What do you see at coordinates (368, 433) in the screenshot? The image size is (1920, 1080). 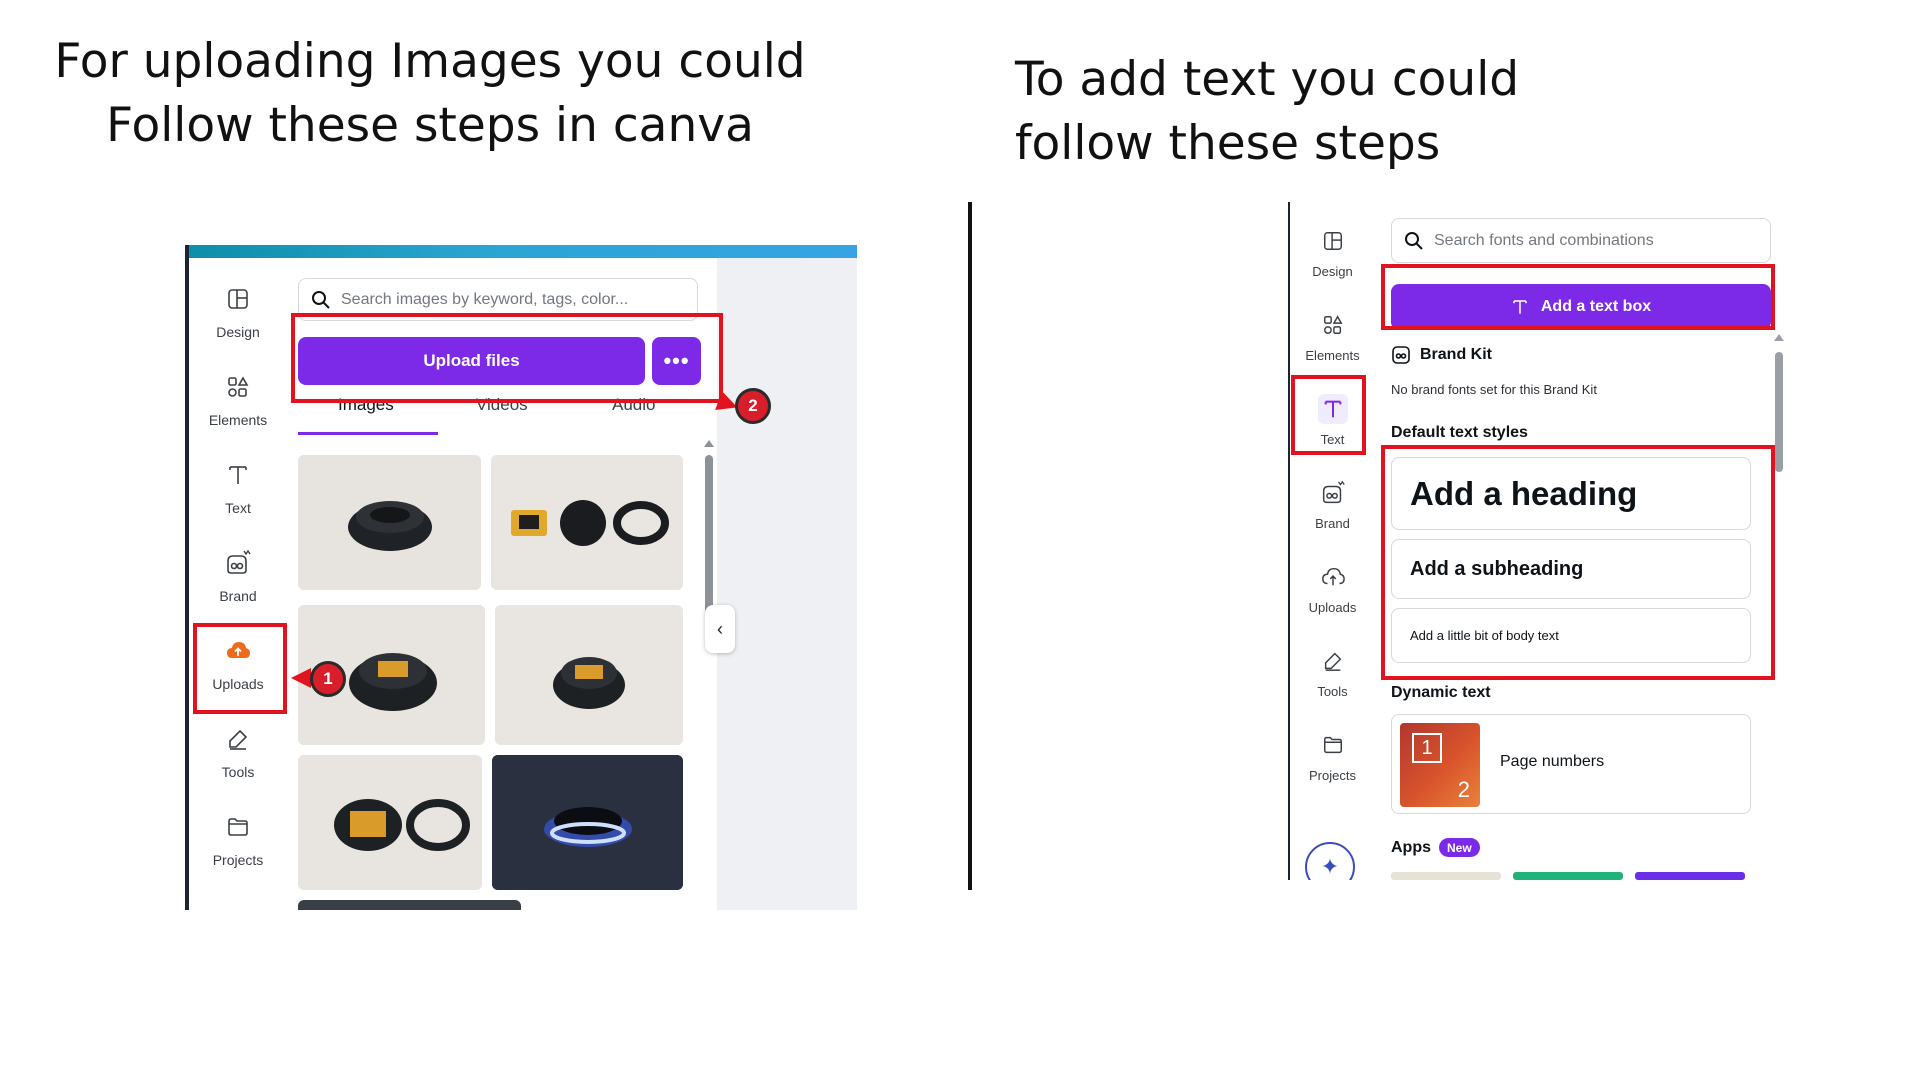 I see `active-tab-indicator` at bounding box center [368, 433].